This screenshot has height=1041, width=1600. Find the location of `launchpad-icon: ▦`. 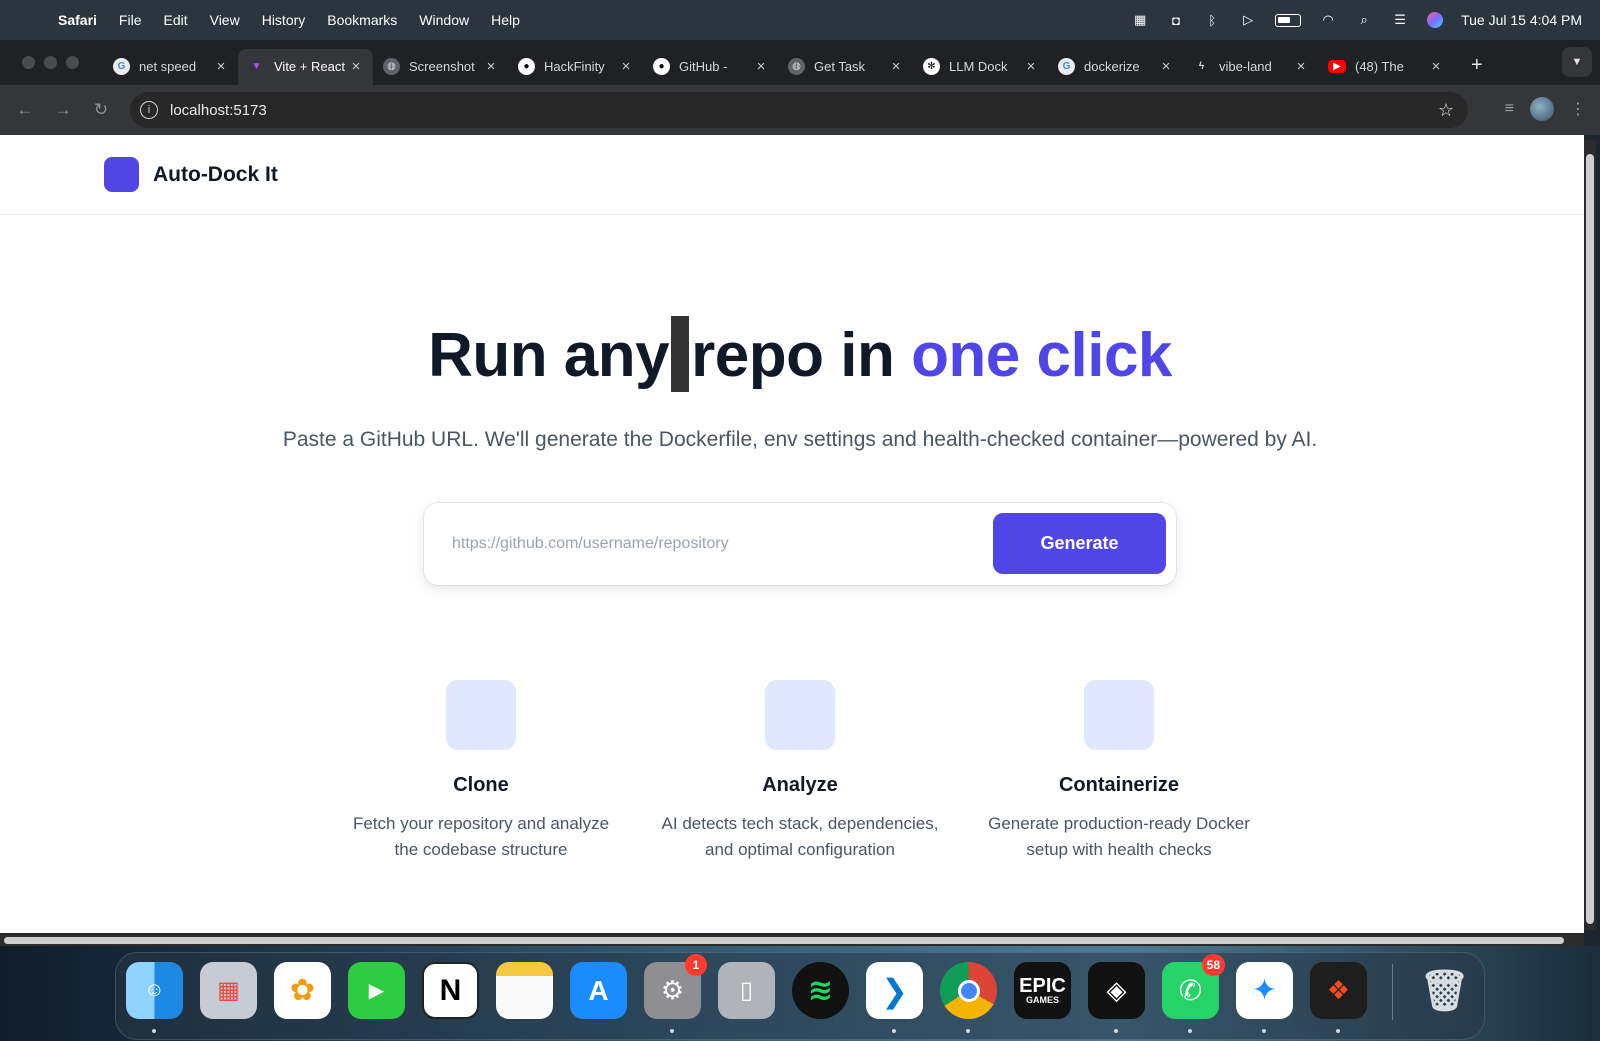

launchpad-icon: ▦ is located at coordinates (228, 990).